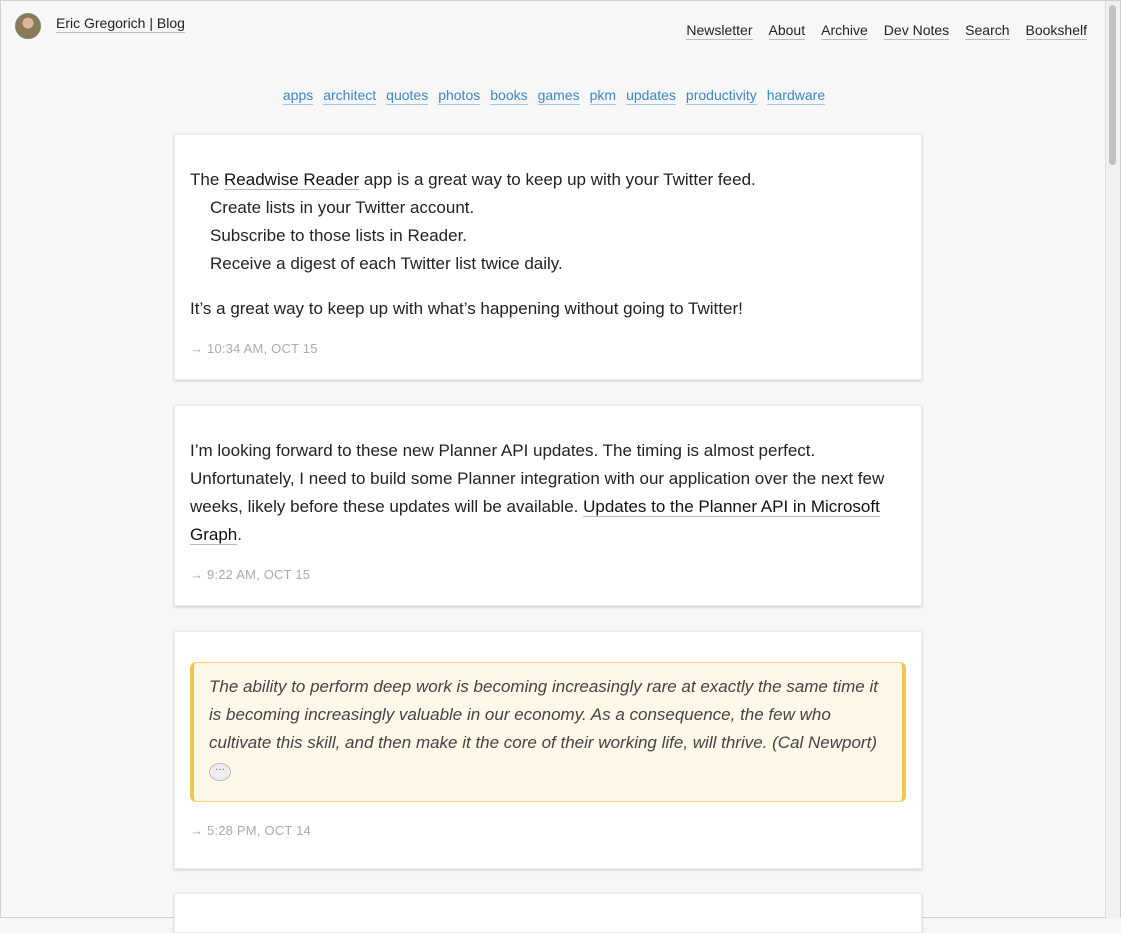  I want to click on tag-quotes: quotes, so click(407, 96).